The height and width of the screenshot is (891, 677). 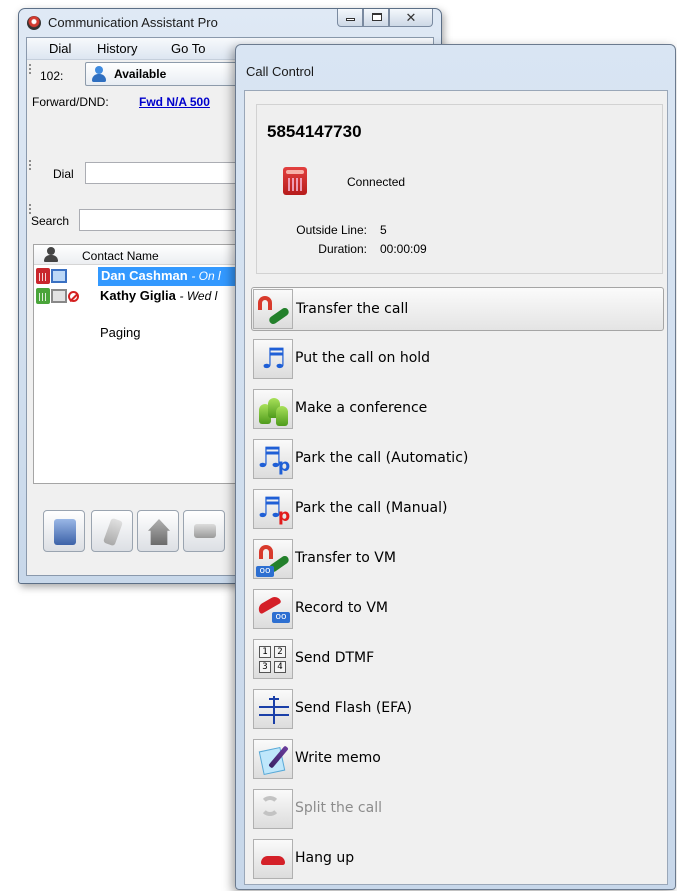 What do you see at coordinates (273, 509) in the screenshot?
I see `park-manual-icon: ♬ p` at bounding box center [273, 509].